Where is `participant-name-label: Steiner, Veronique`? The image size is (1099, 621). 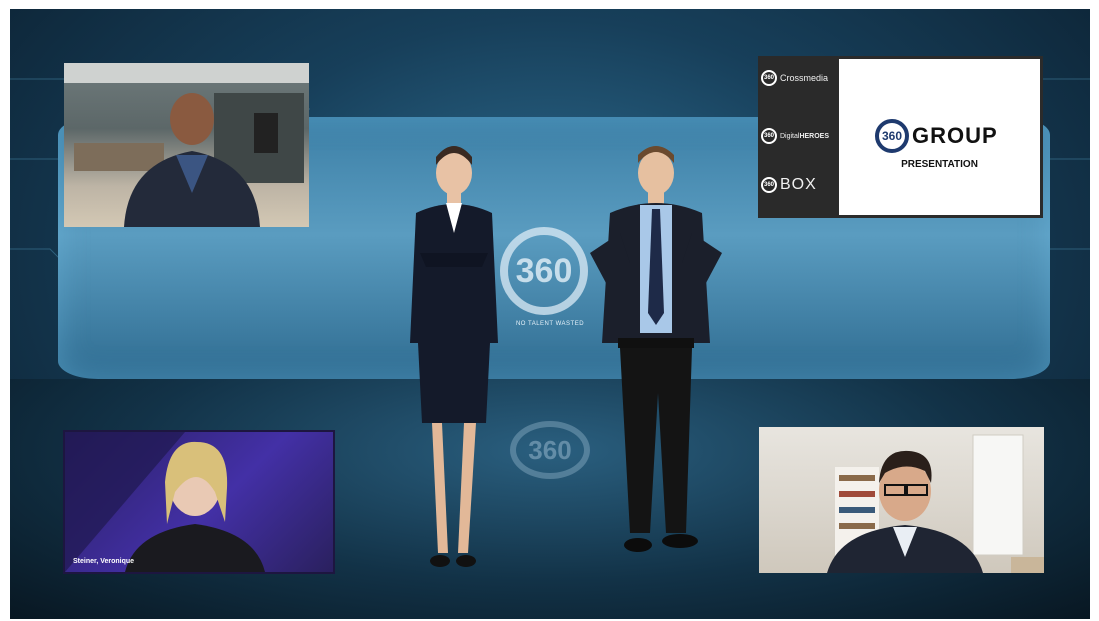
participant-name-label: Steiner, Veronique is located at coordinates (104, 561).